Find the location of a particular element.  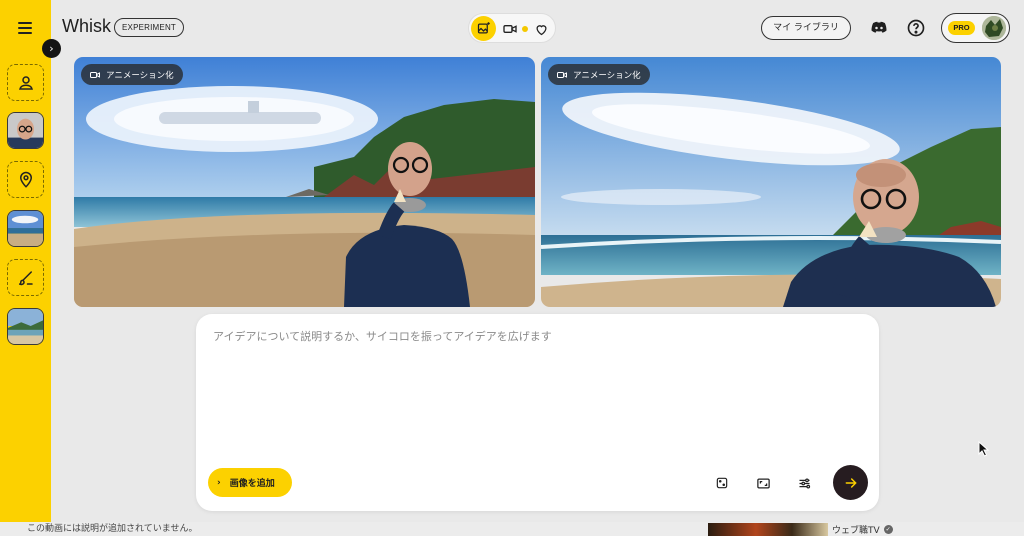

brush-icon is located at coordinates (25, 277).